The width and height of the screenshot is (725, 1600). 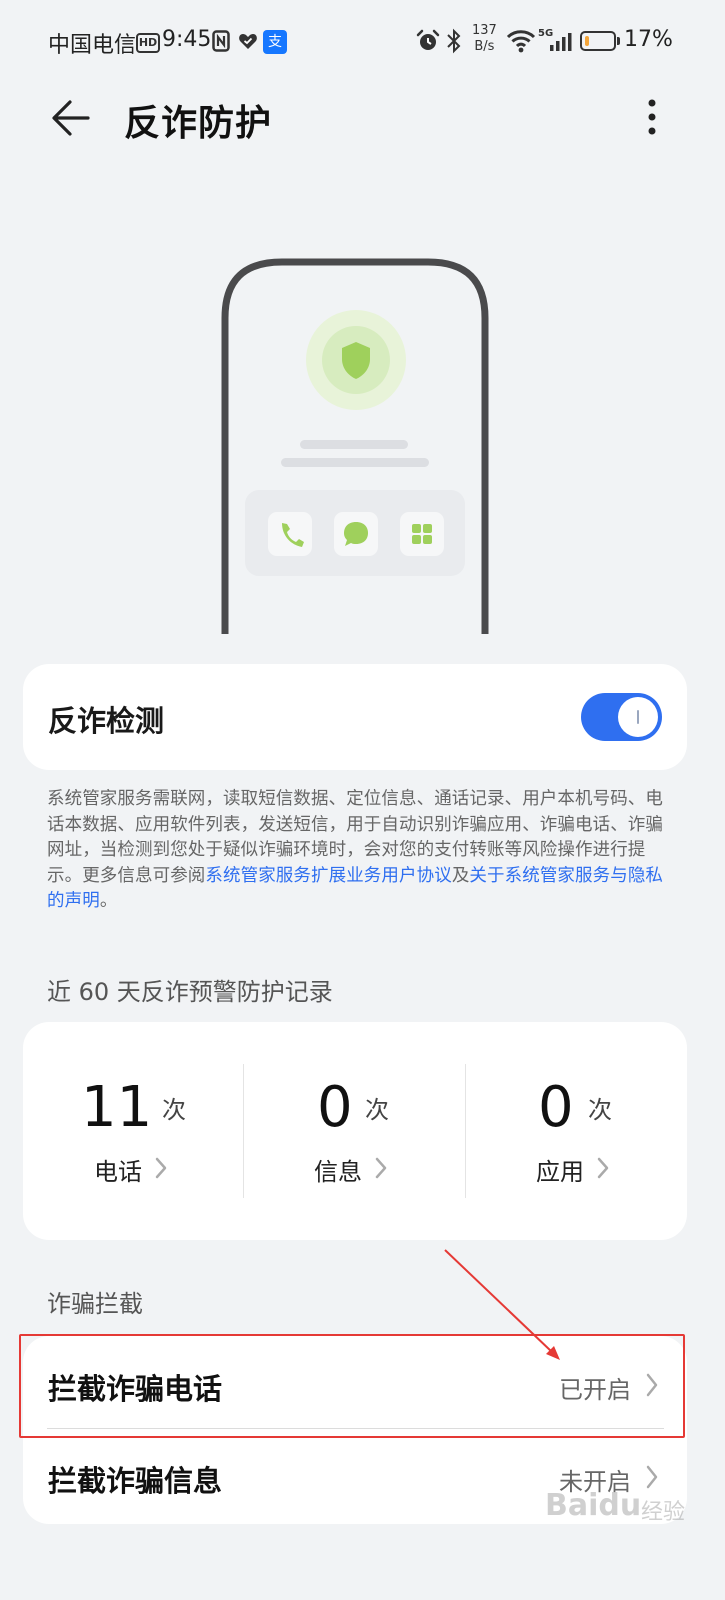 I want to click on network-speed: 137 B/s, so click(x=484, y=38).